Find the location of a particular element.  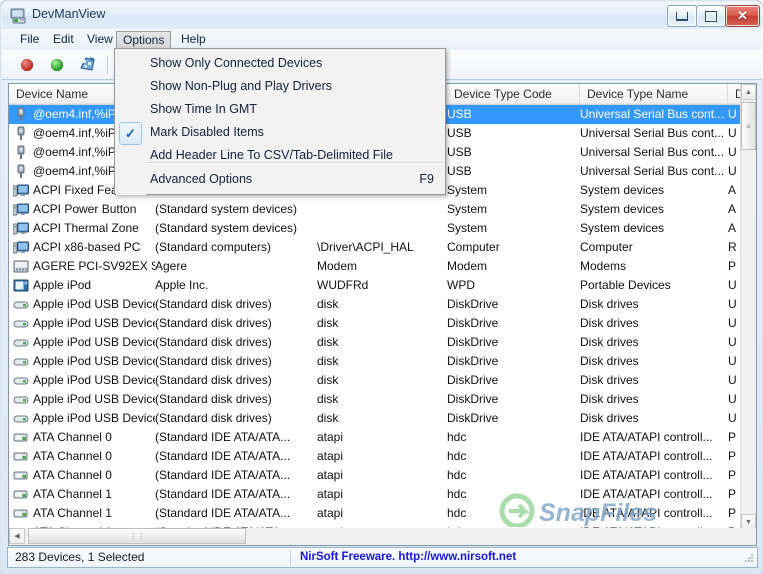

title-bar: DevManView ✕ is located at coordinates (382, 16).